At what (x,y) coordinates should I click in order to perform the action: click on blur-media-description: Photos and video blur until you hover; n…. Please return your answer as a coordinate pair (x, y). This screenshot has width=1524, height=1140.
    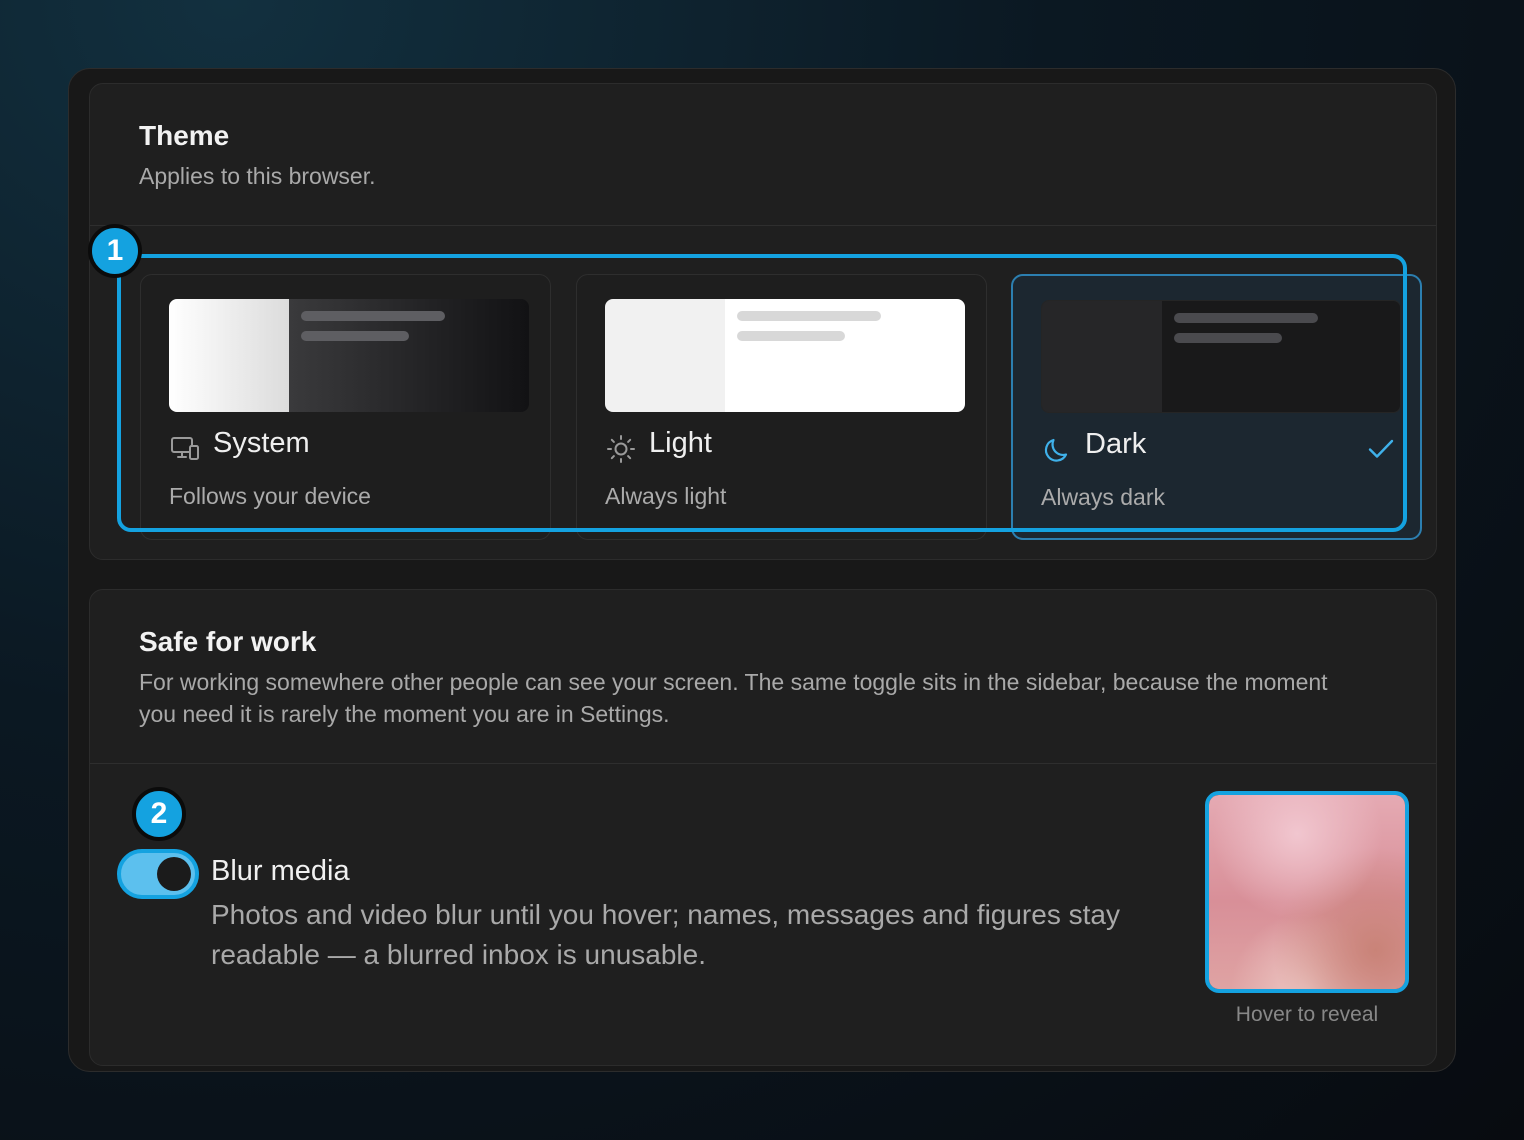
    Looking at the image, I should click on (665, 934).